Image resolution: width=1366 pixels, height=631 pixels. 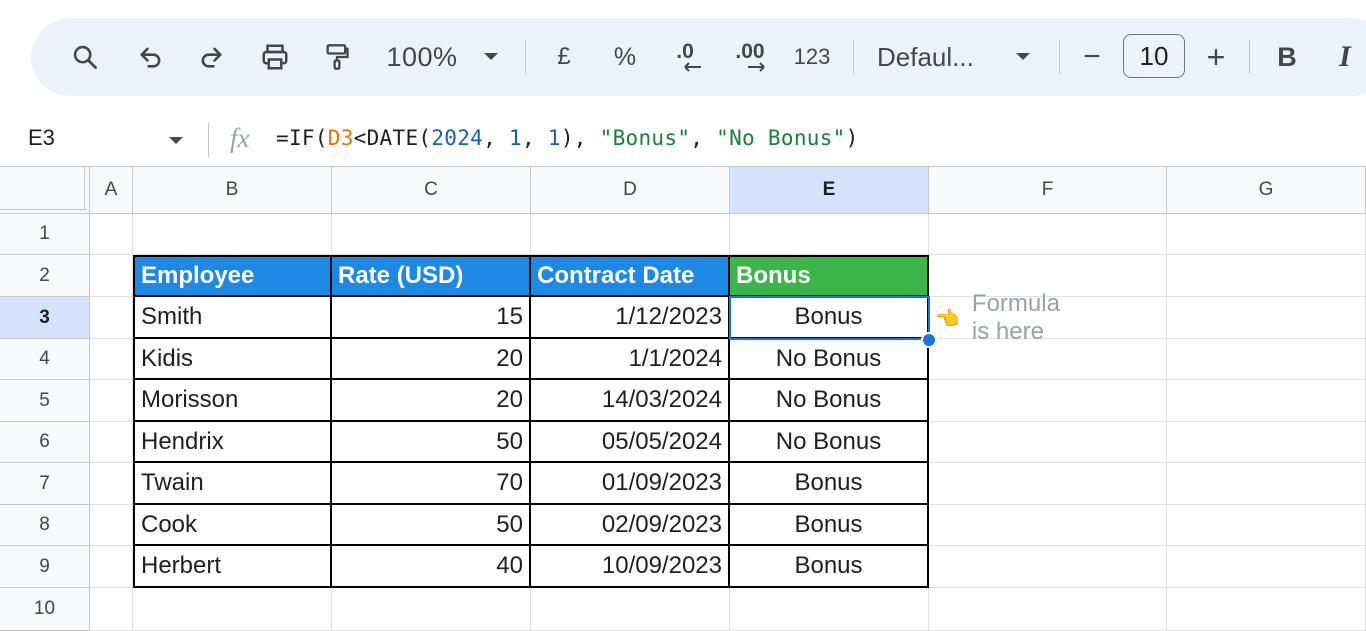 I want to click on row-header-6: 6, so click(x=45, y=442).